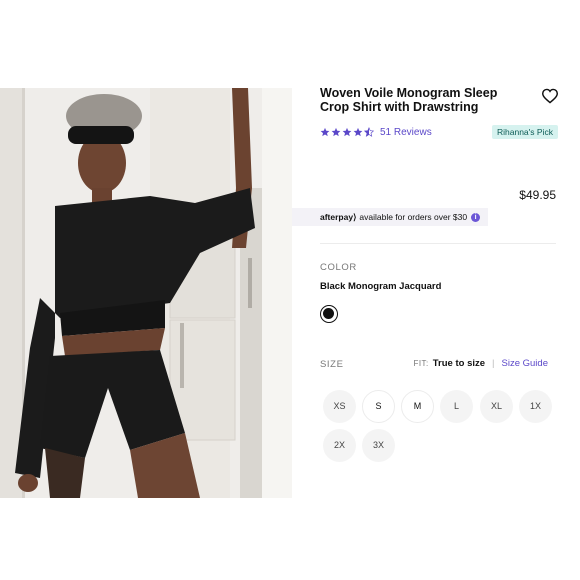  What do you see at coordinates (456, 406) in the screenshot?
I see `size-option-l: L` at bounding box center [456, 406].